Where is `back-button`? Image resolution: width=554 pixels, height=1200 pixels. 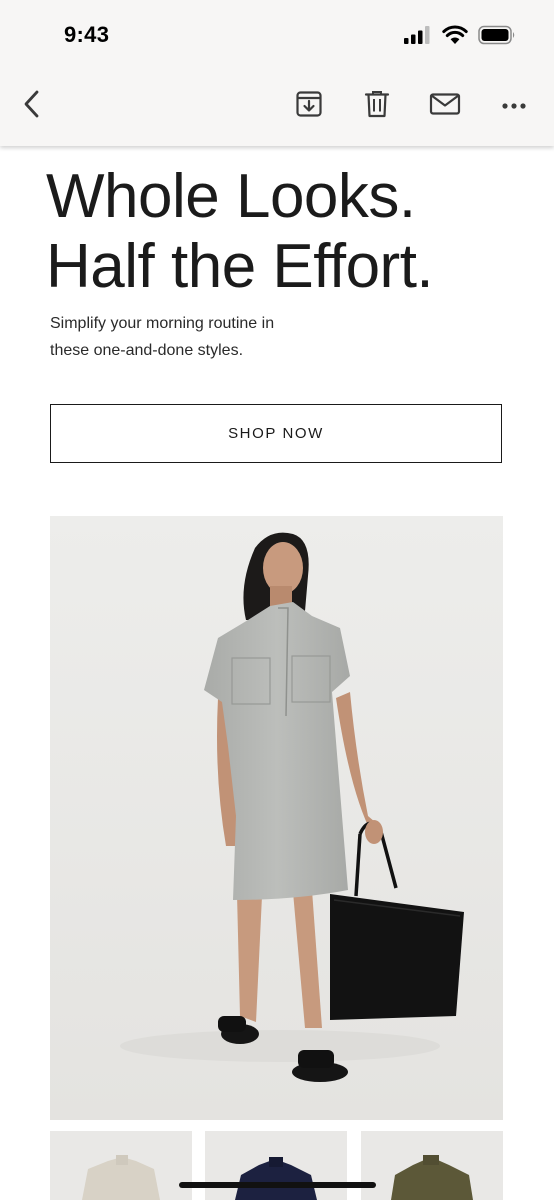
back-button is located at coordinates (32, 106).